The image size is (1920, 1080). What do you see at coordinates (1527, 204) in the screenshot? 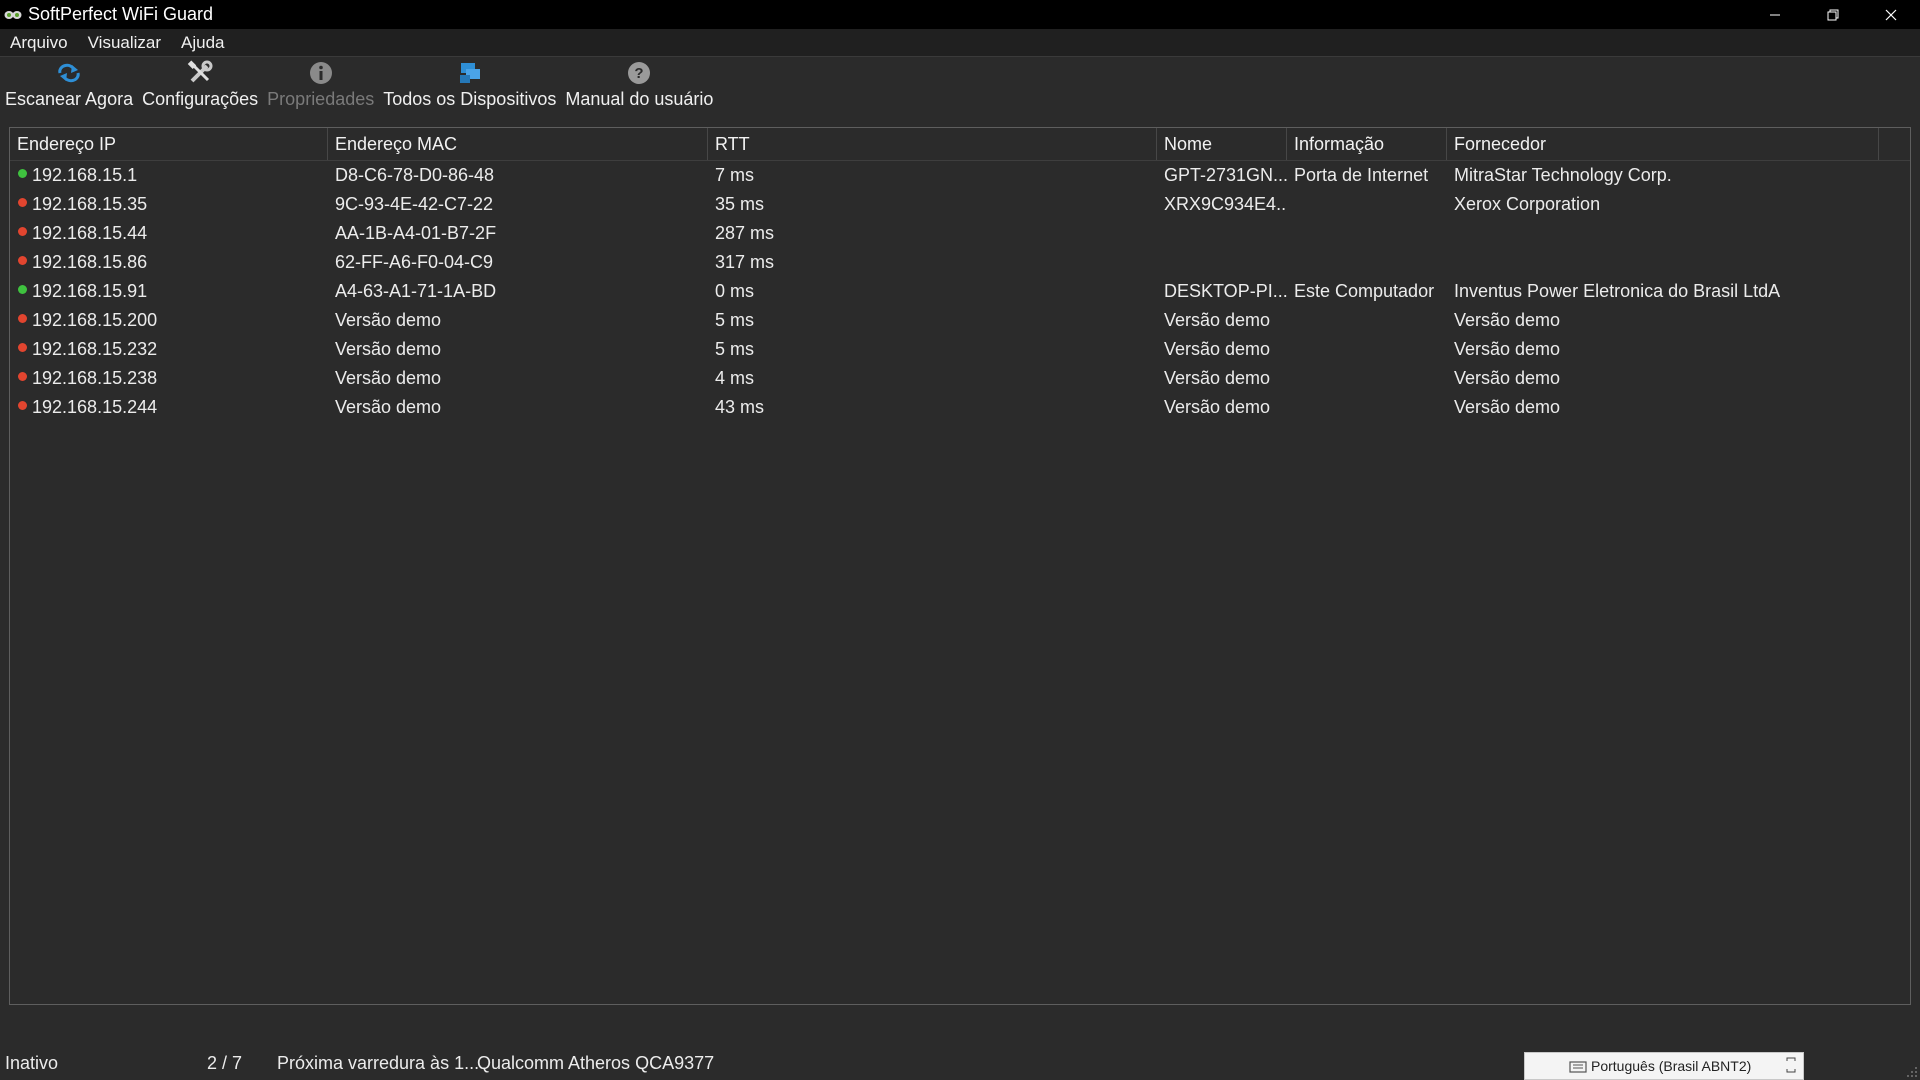
I see `cell-vendor: Xerox Corporation` at bounding box center [1527, 204].